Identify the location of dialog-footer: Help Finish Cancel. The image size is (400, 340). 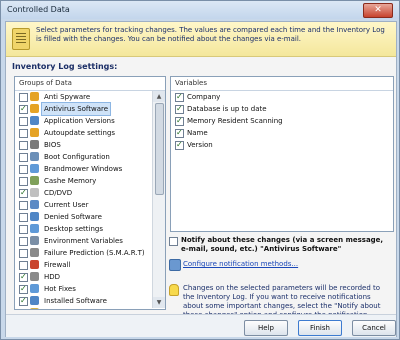
(201, 325).